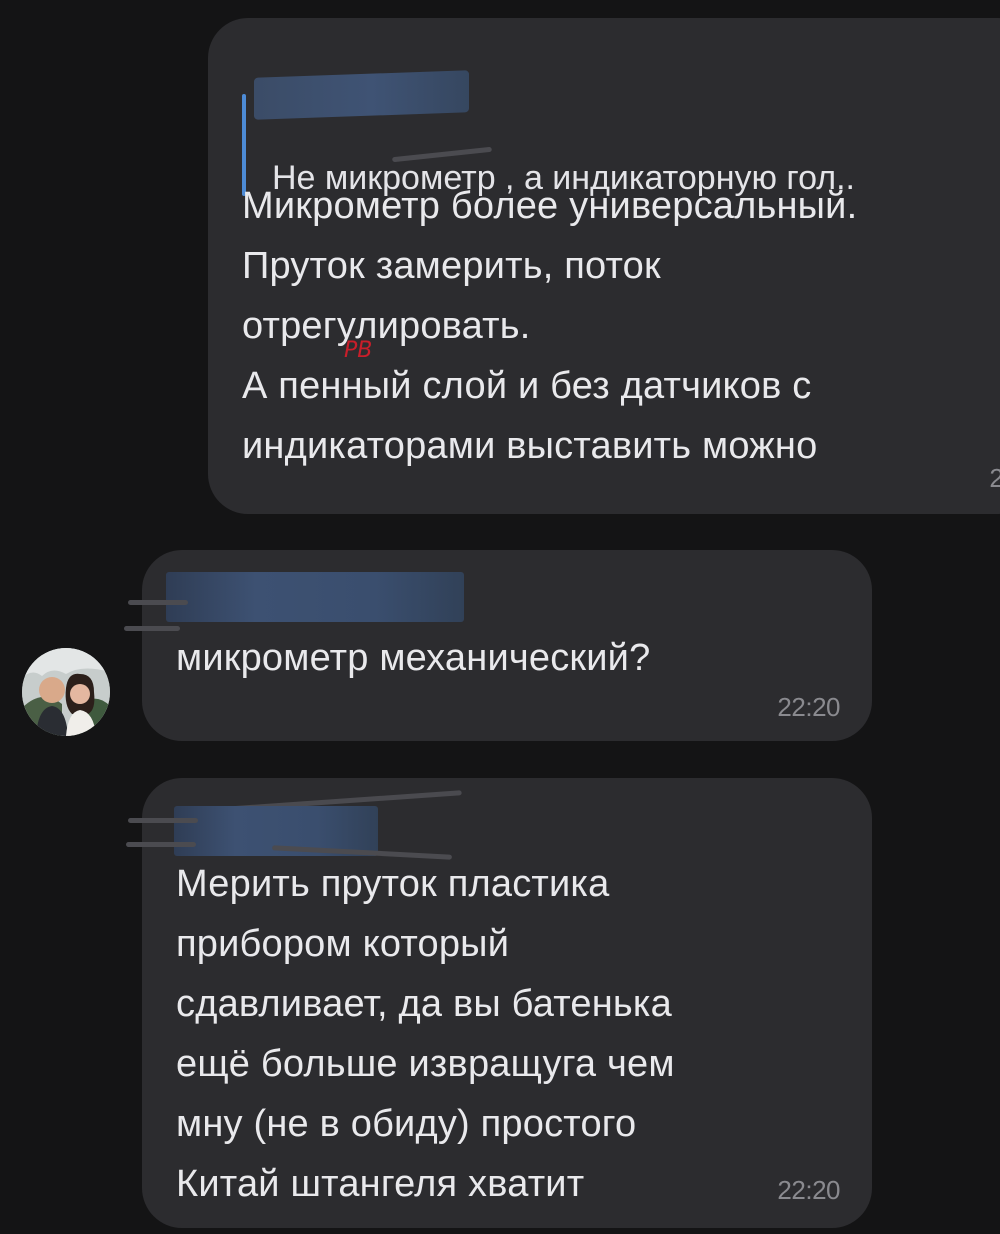 The height and width of the screenshot is (1234, 1000). What do you see at coordinates (413, 658) in the screenshot?
I see `message-text: микрометр механический?` at bounding box center [413, 658].